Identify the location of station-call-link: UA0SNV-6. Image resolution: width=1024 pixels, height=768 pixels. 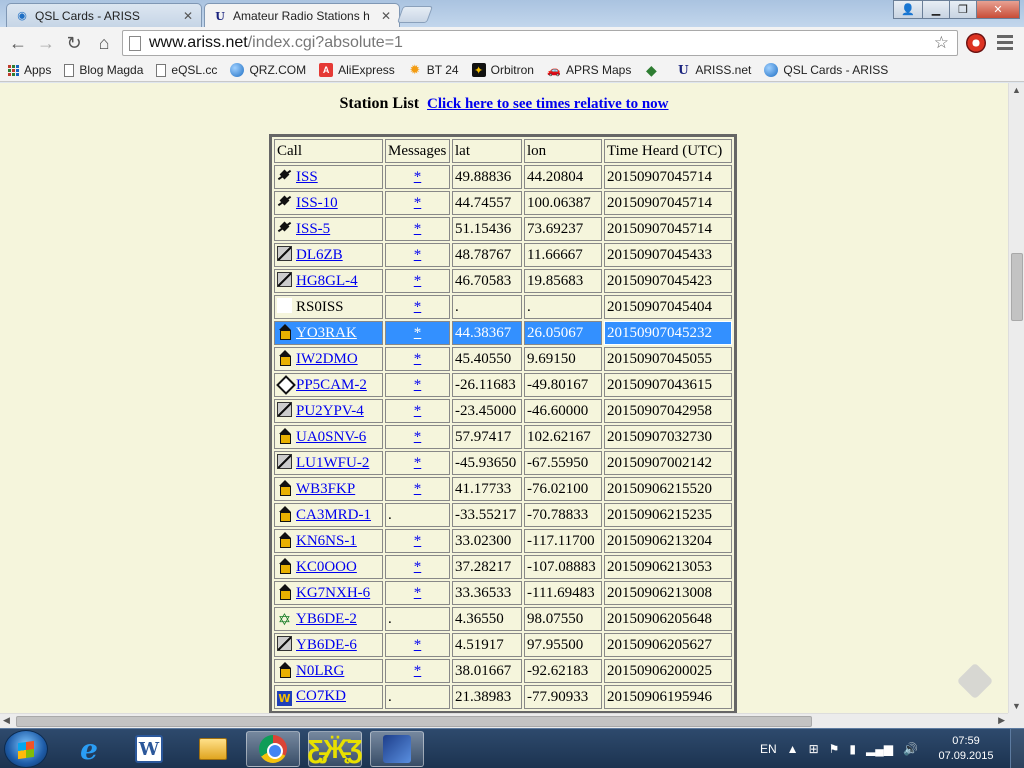
(331, 437).